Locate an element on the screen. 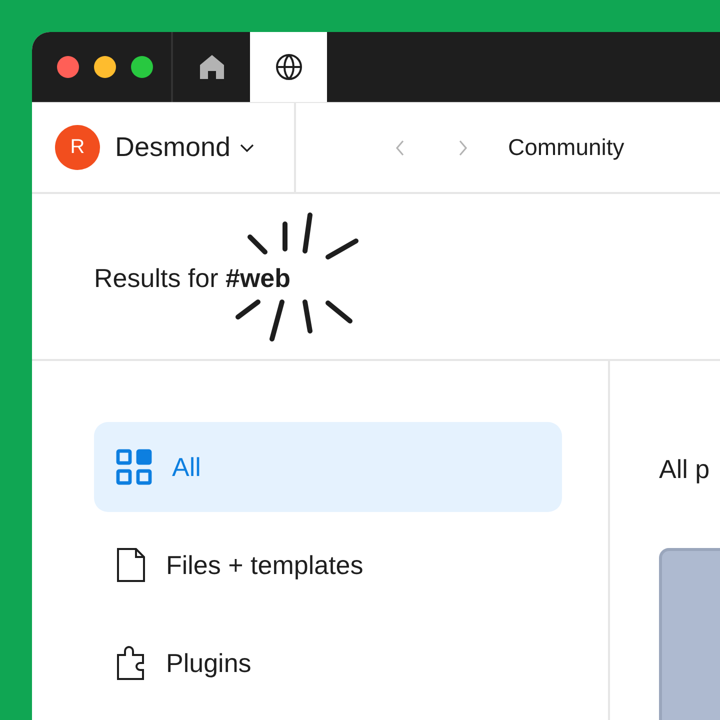 The image size is (720, 720). sidebar-item: Plugins is located at coordinates (328, 663).